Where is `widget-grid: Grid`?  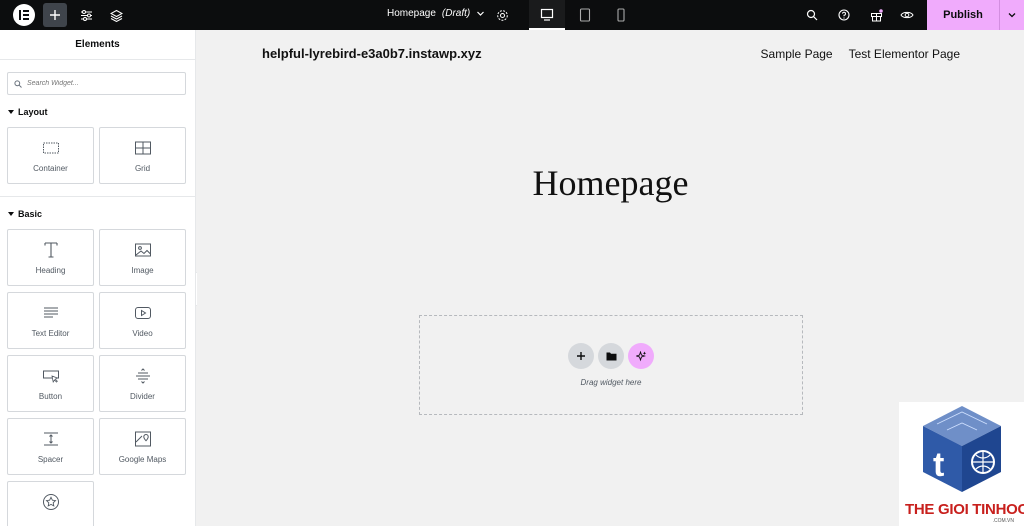
widget-grid: Grid is located at coordinates (142, 155).